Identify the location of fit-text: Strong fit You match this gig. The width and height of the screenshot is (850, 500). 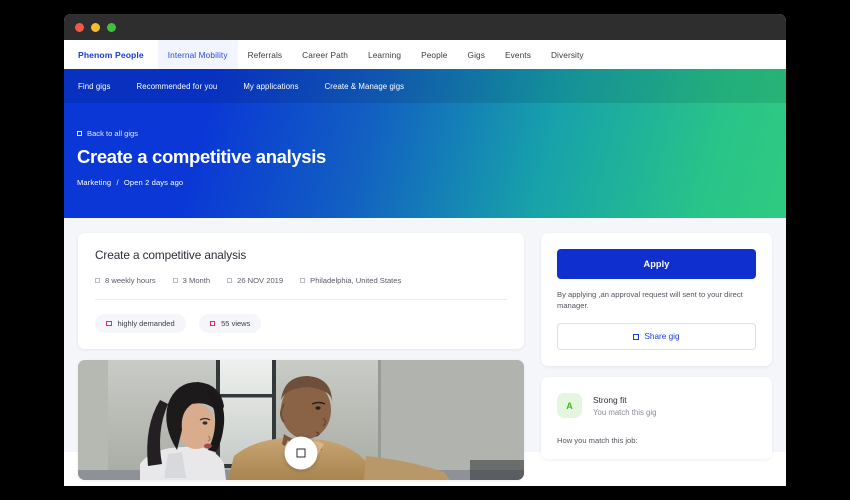
(624, 406).